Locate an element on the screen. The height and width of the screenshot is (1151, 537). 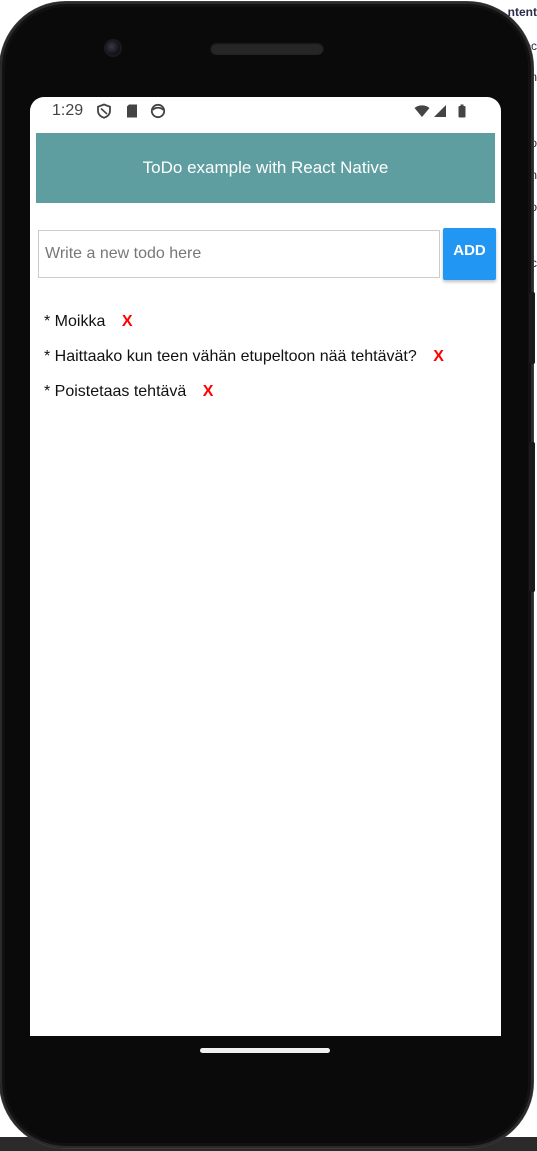
face-icon is located at coordinates (158, 111).